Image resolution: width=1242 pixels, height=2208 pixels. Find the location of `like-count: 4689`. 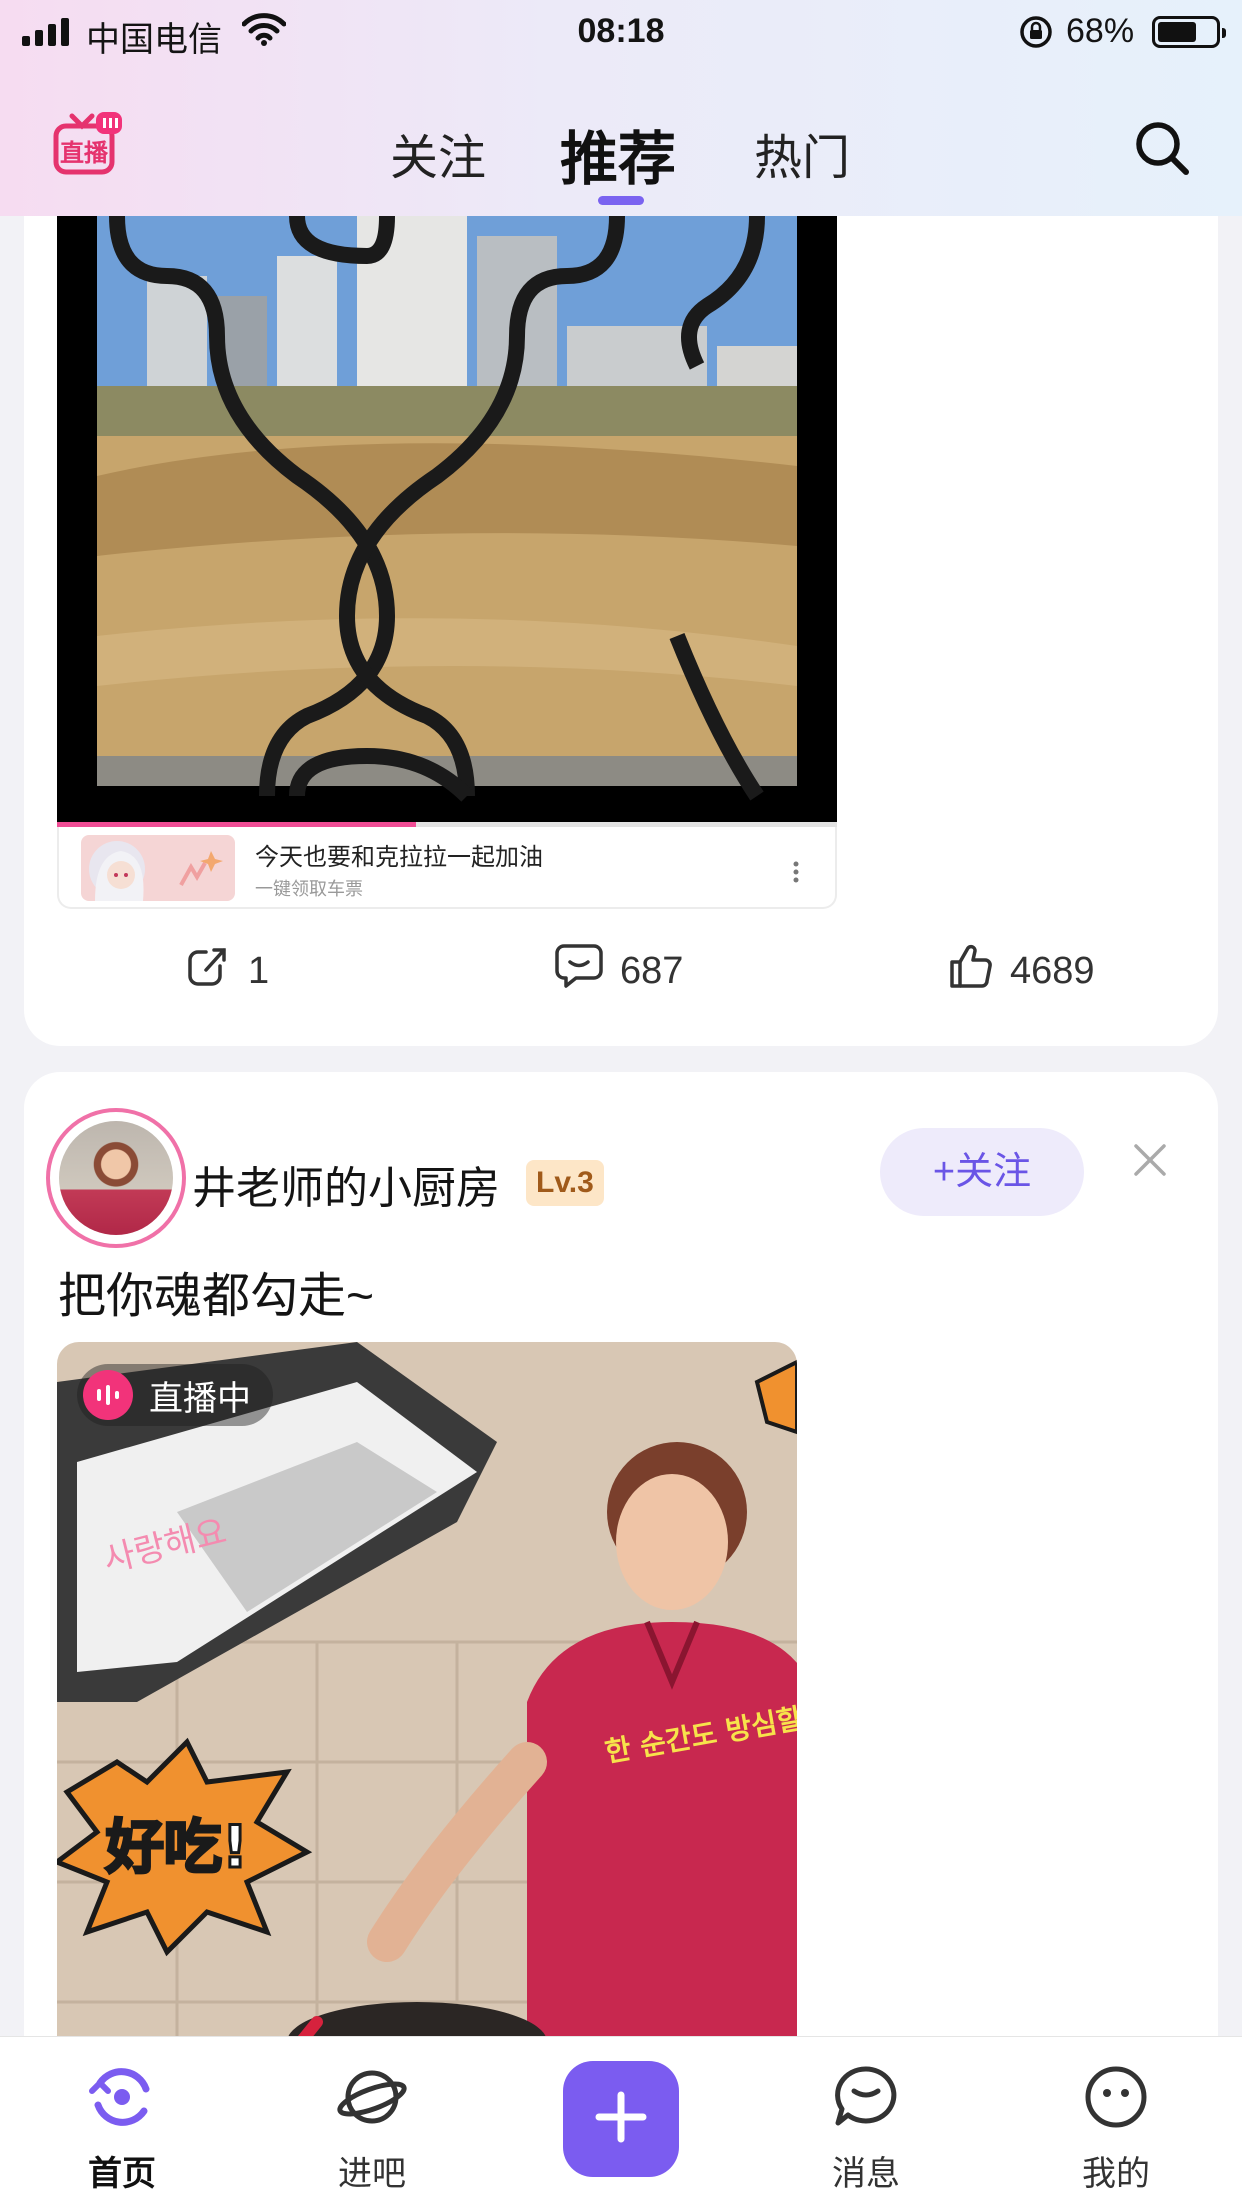

like-count: 4689 is located at coordinates (1052, 970).